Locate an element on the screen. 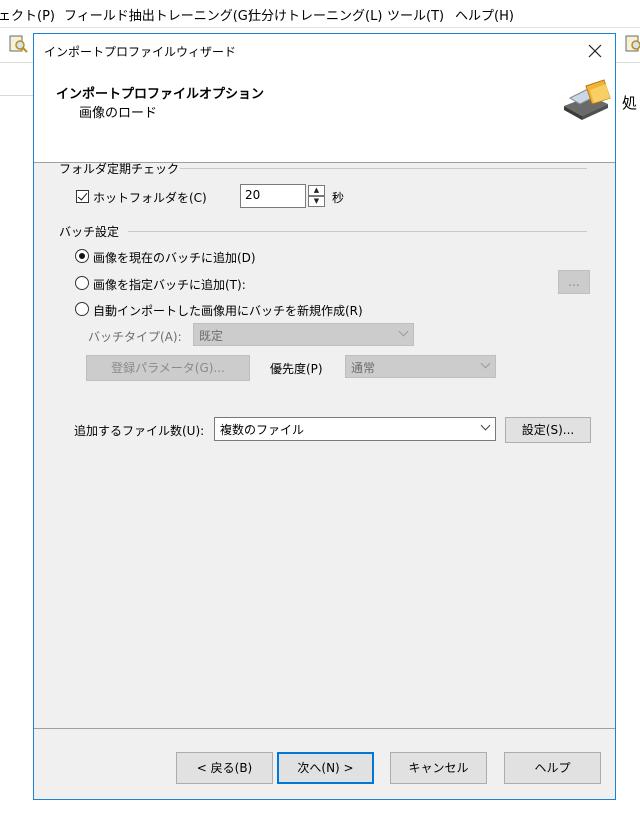 The width and height of the screenshot is (640, 826). radio-add-current-batch is located at coordinates (82, 256).